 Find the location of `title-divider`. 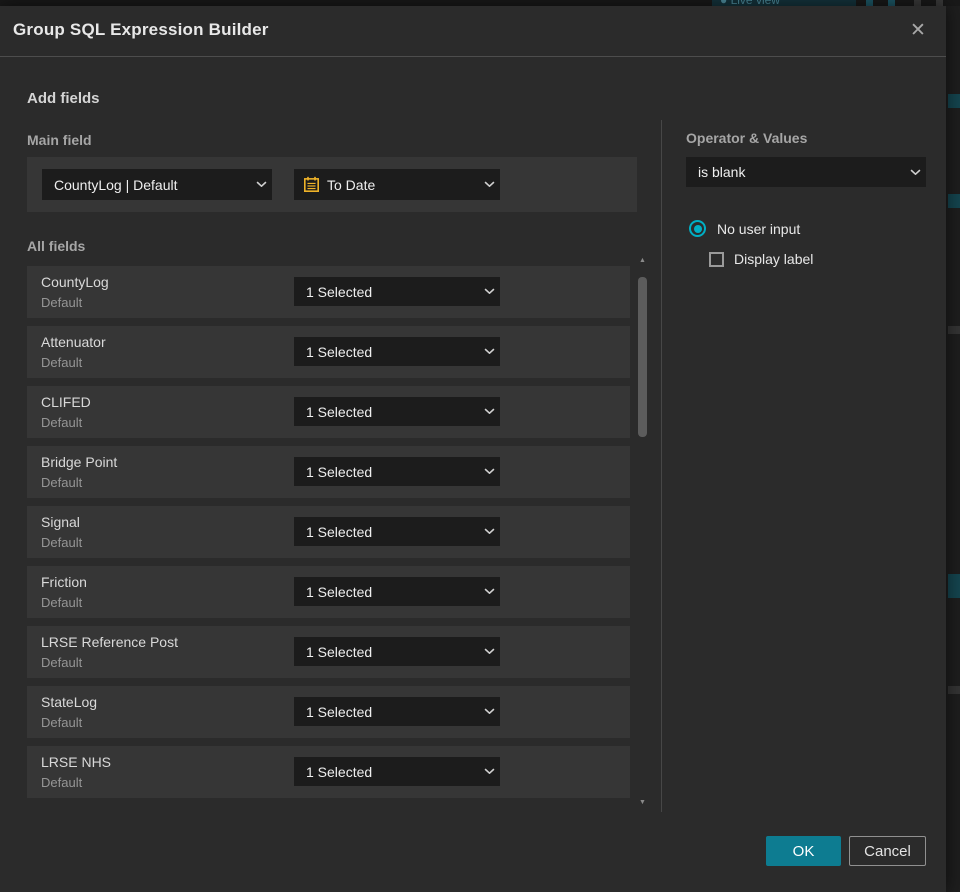

title-divider is located at coordinates (473, 56).